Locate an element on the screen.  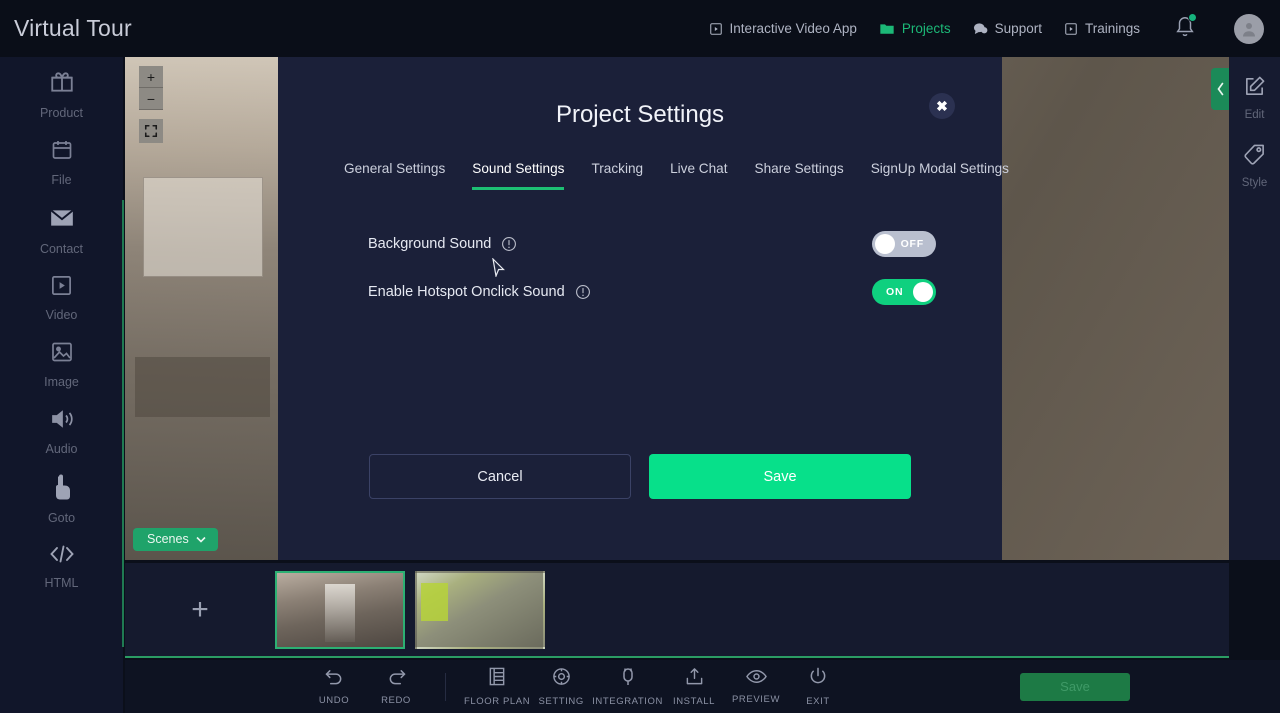
bottom-save-button: Save is located at coordinates (1075, 686).